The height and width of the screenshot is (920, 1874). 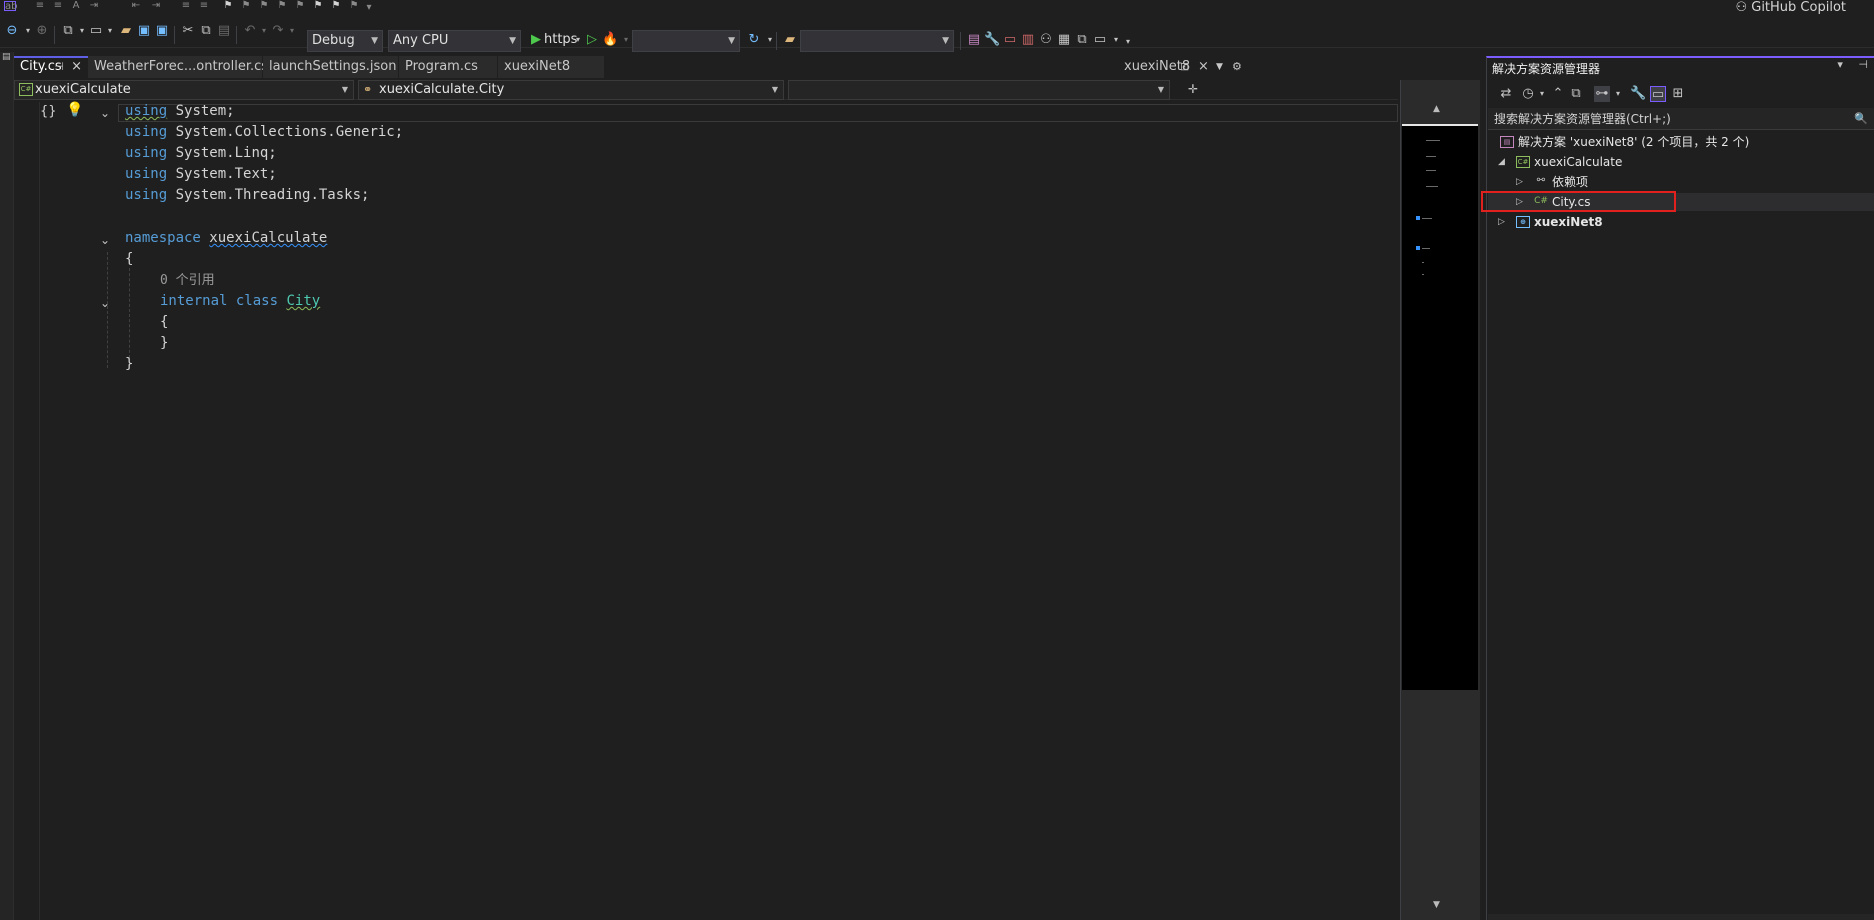 What do you see at coordinates (877, 41) in the screenshot?
I see `find-combo: ▼` at bounding box center [877, 41].